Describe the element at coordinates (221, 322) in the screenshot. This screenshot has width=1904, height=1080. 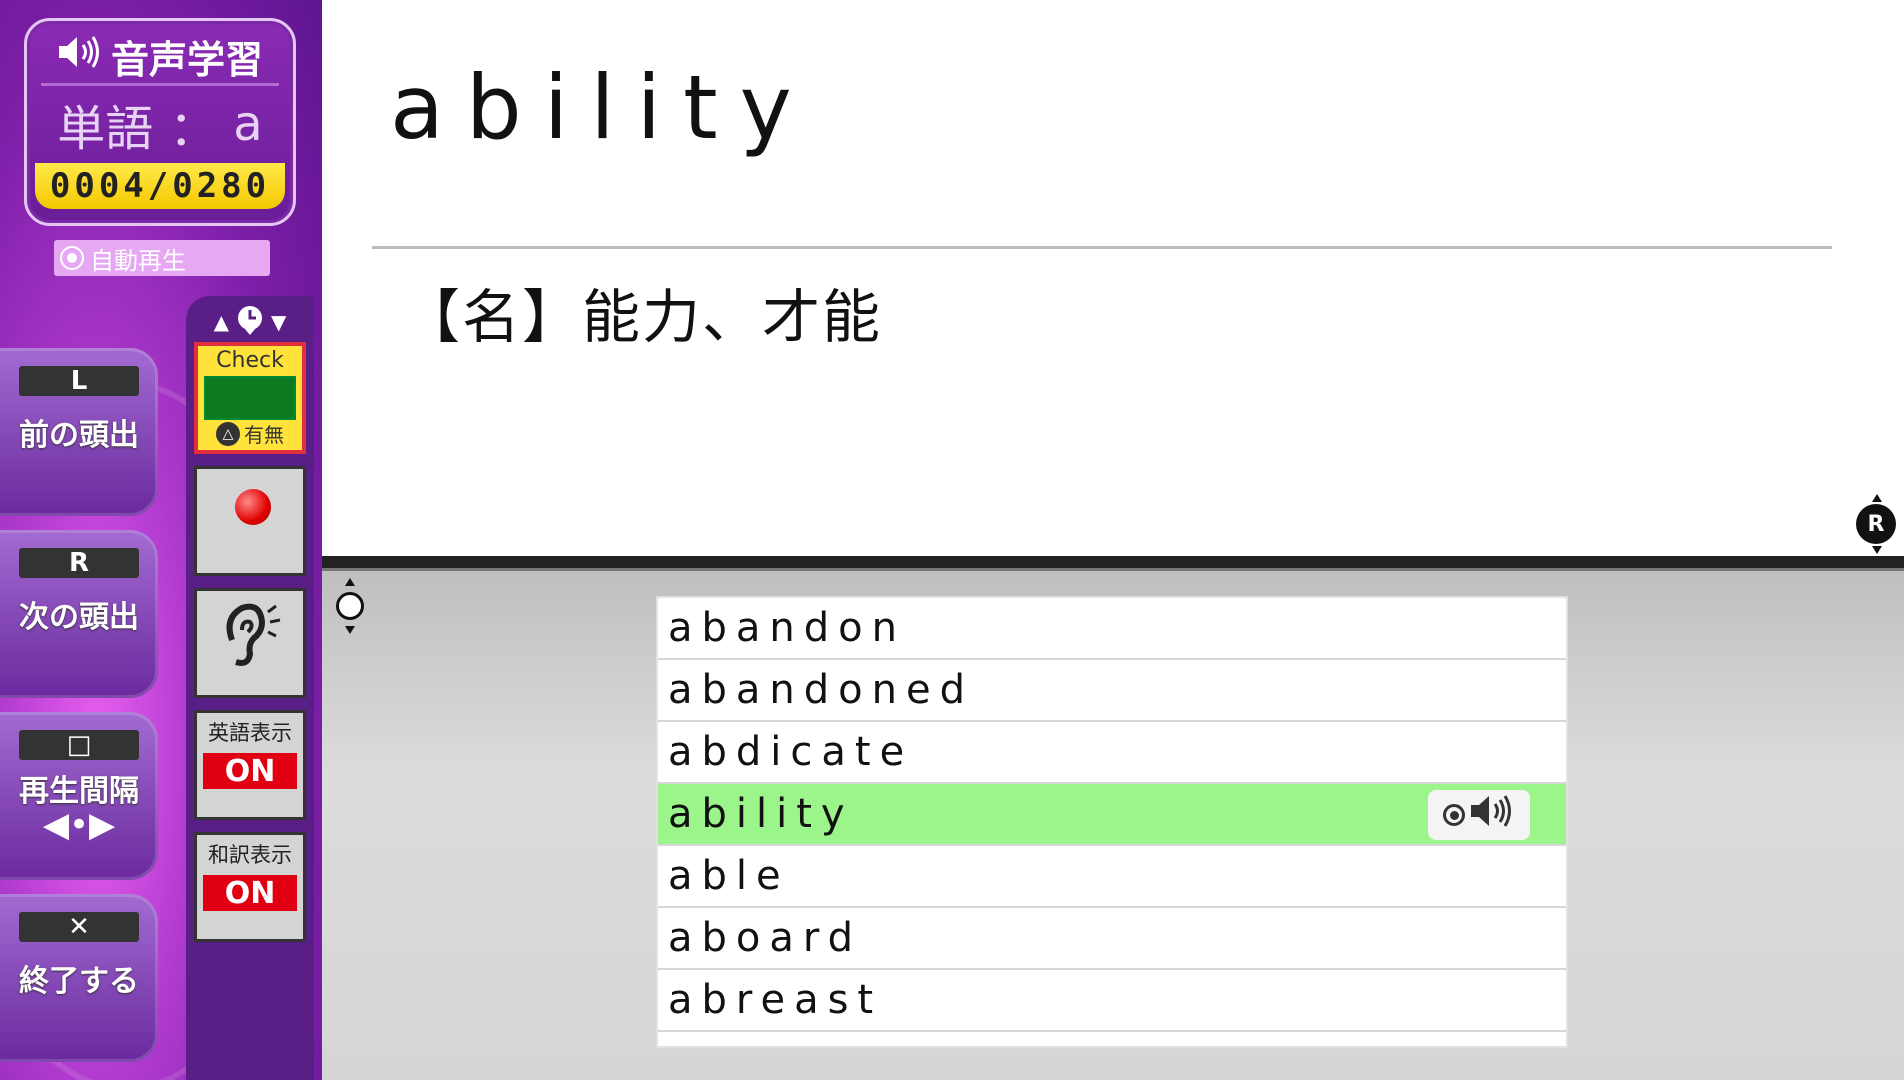
I see `arrow-up-icon: ▲` at that location.